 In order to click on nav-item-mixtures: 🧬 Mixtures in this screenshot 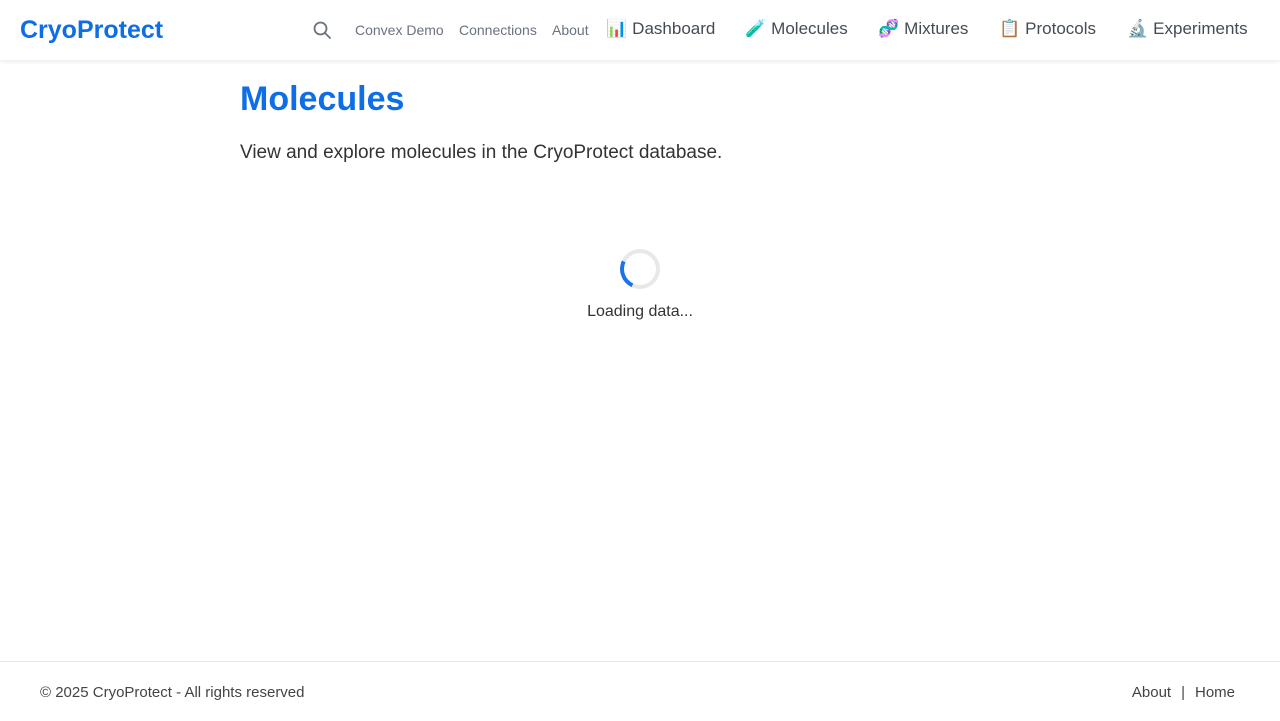, I will do `click(923, 29)`.